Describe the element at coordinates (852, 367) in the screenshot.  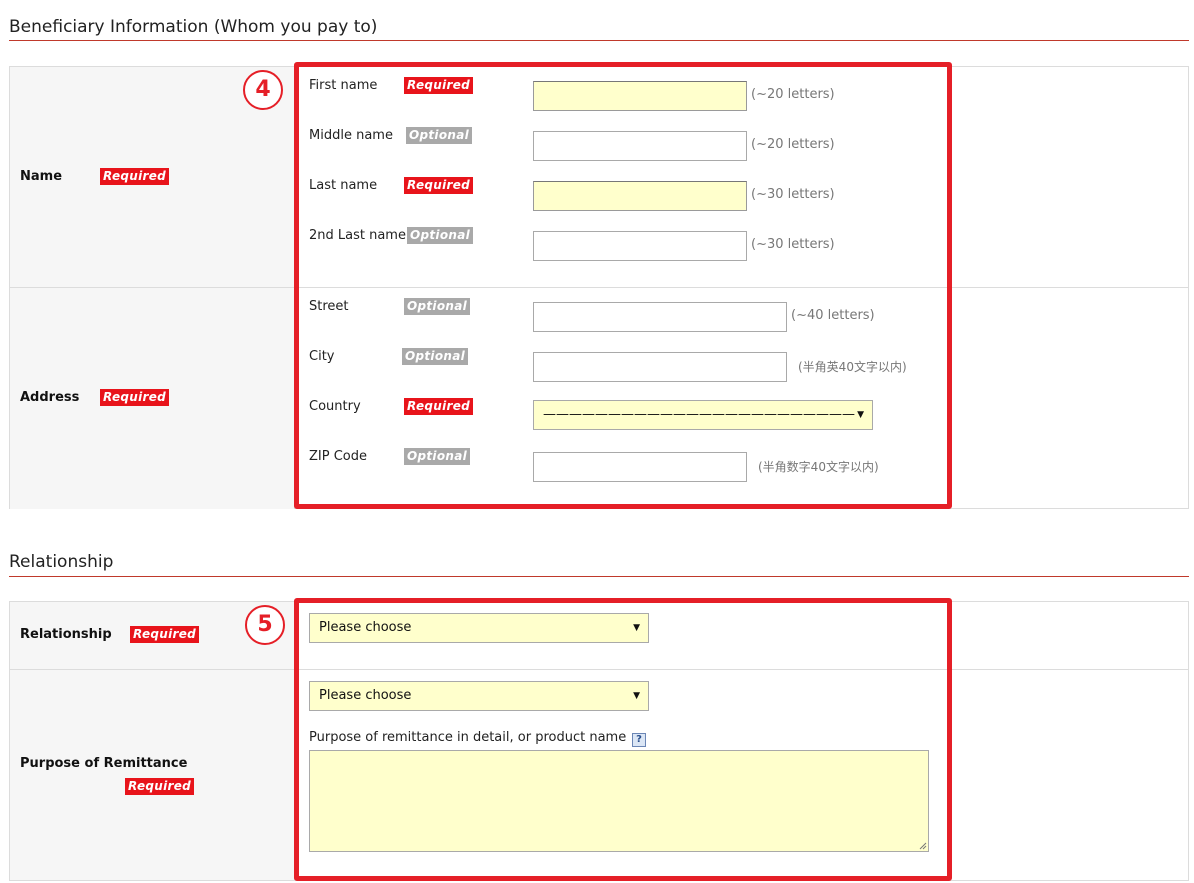
I see `city-hint: (半角英40文字以内)` at that location.